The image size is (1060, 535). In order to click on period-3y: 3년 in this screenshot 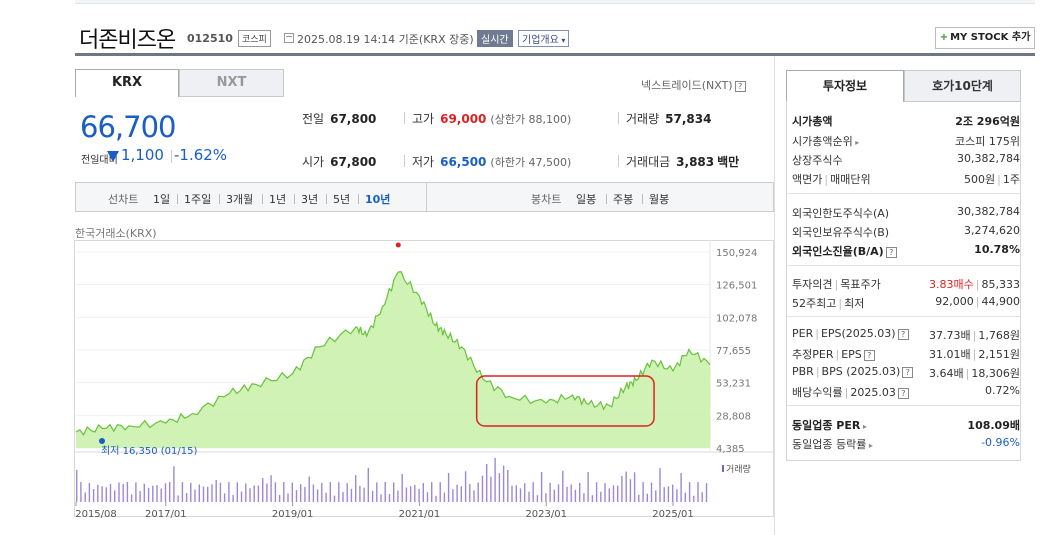, I will do `click(309, 199)`.